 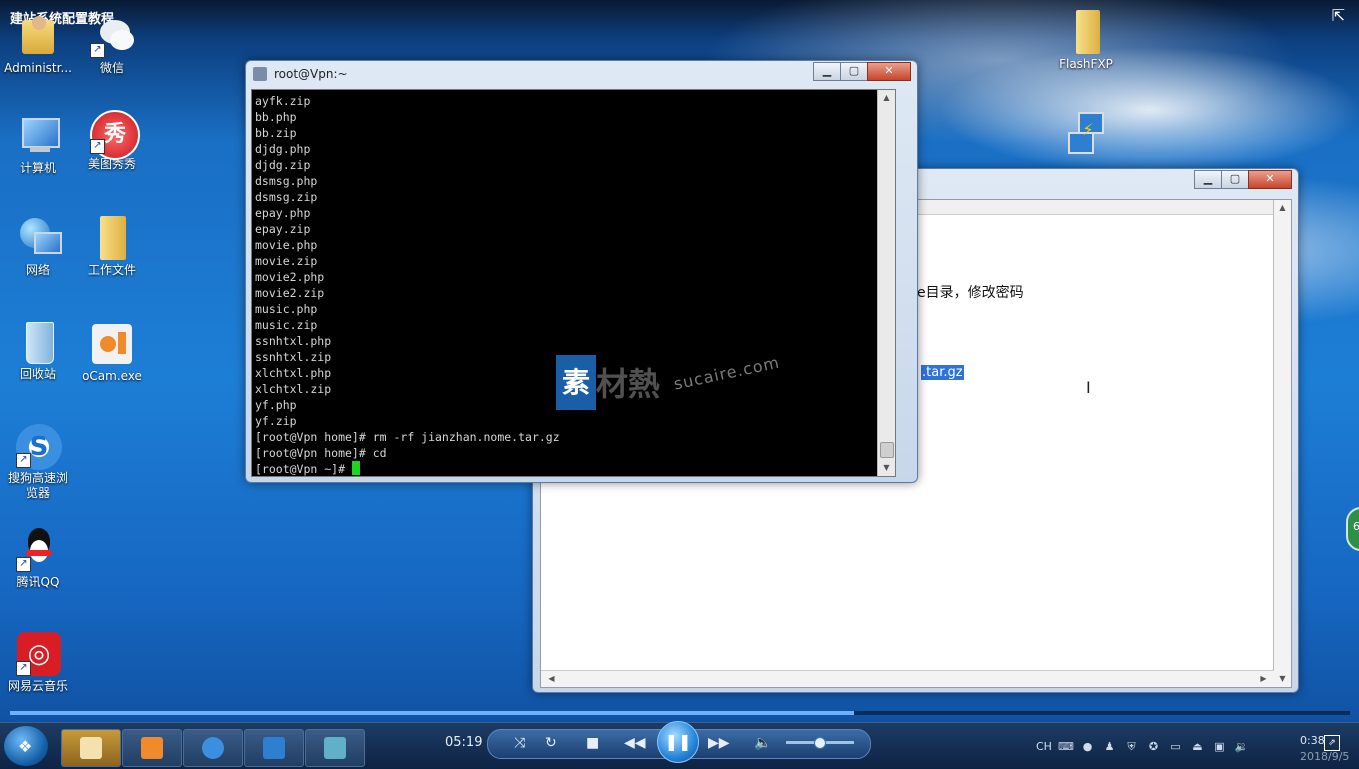 I want to click on scroll-right-icon: ▶, so click(x=1263, y=679).